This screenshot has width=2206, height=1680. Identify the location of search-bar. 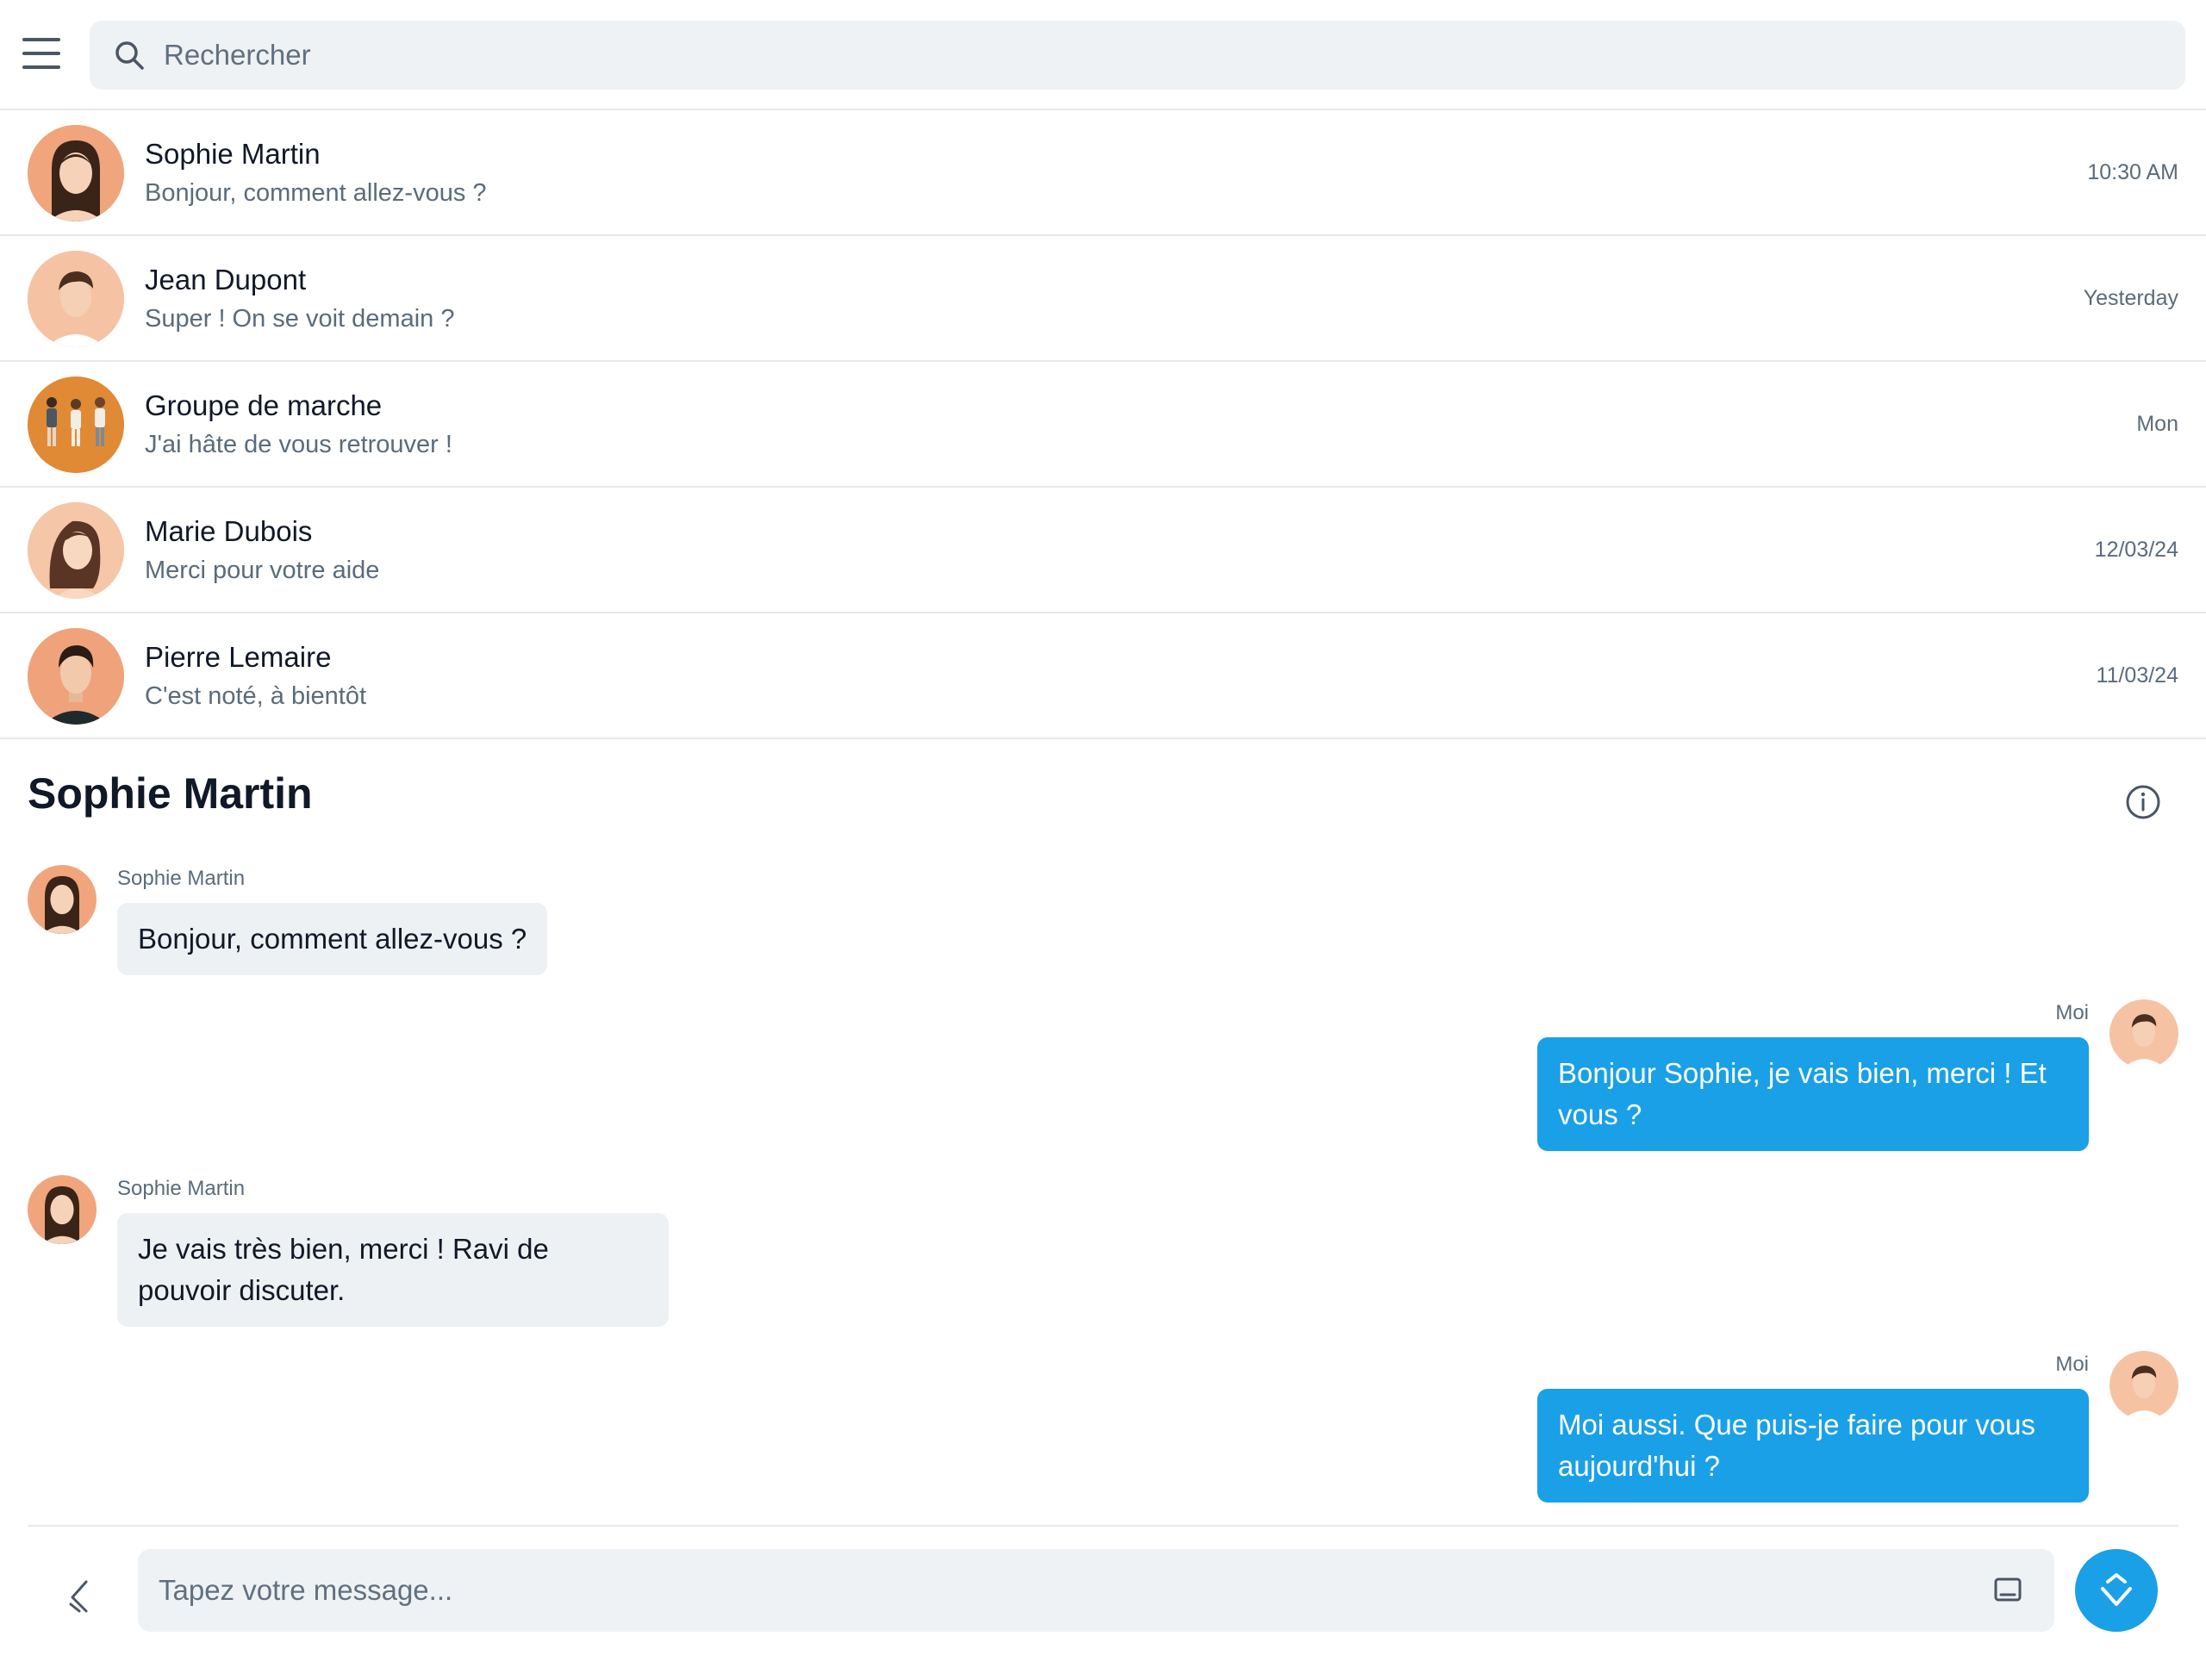
(1137, 56).